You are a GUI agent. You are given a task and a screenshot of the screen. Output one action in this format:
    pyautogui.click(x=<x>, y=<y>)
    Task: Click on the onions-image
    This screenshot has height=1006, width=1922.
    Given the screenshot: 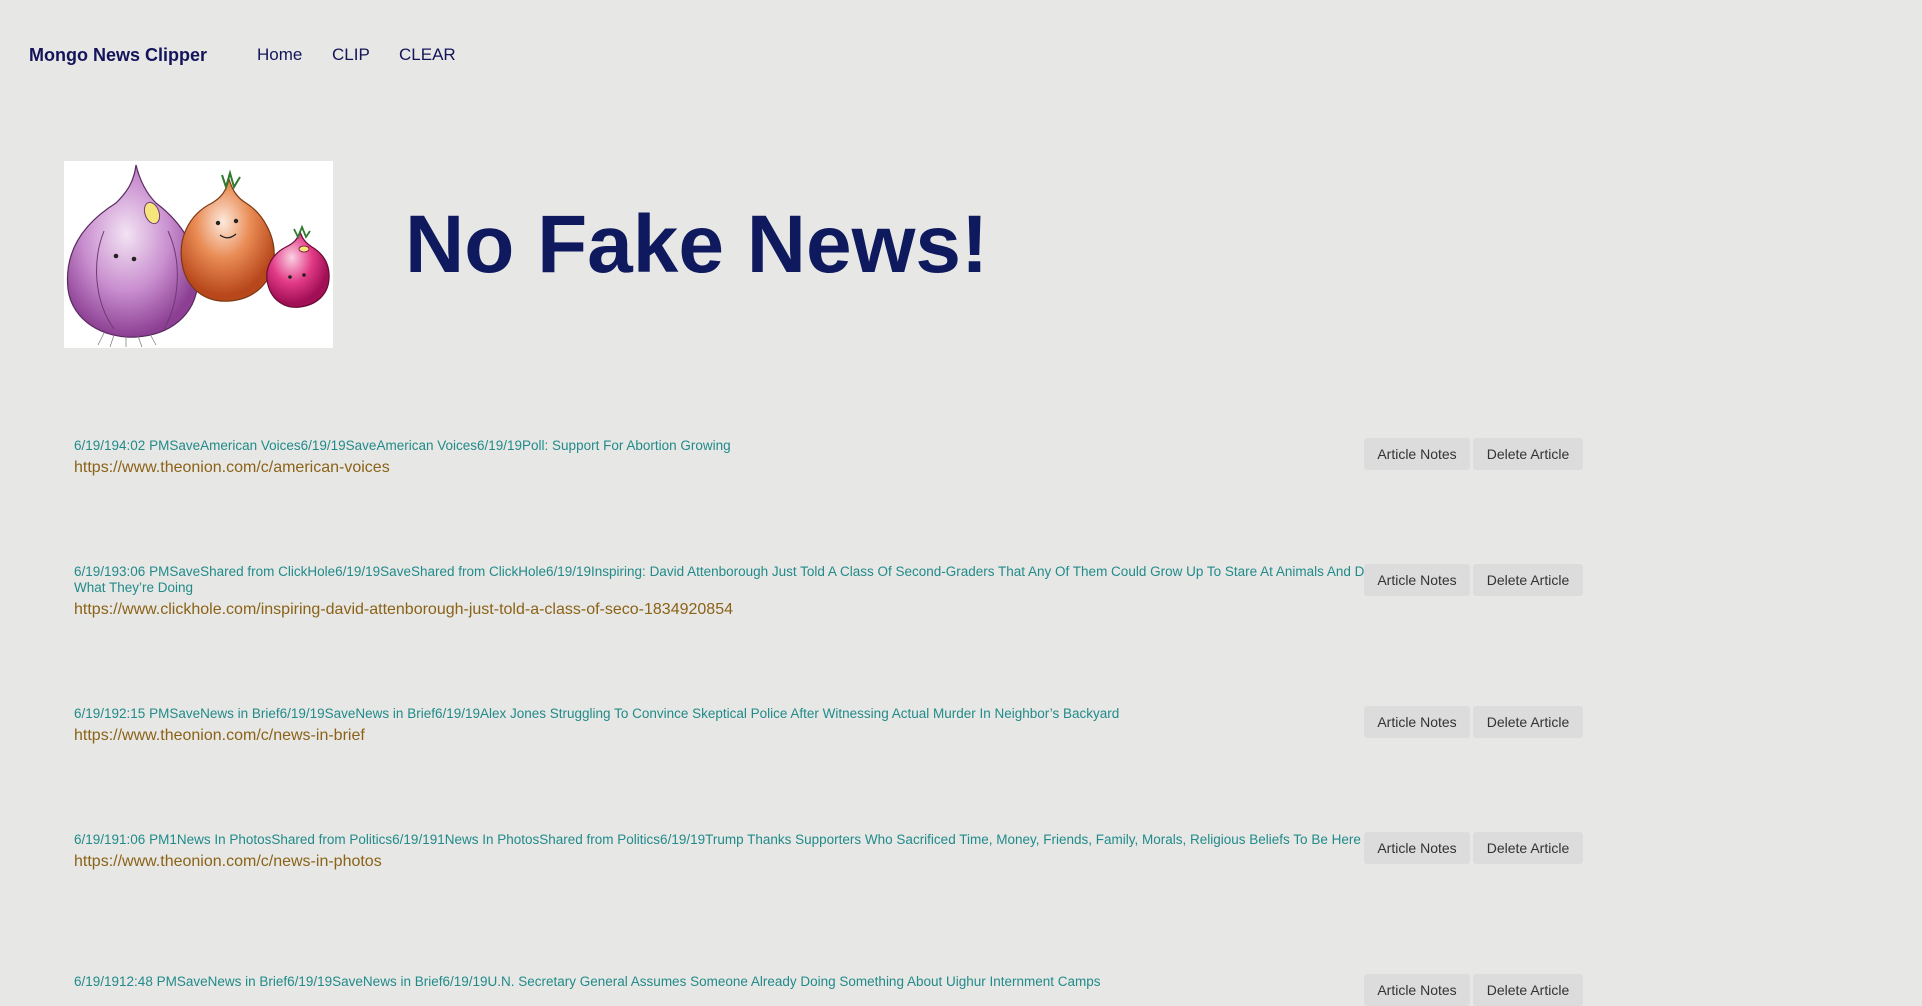 What is the action you would take?
    pyautogui.click(x=198, y=256)
    